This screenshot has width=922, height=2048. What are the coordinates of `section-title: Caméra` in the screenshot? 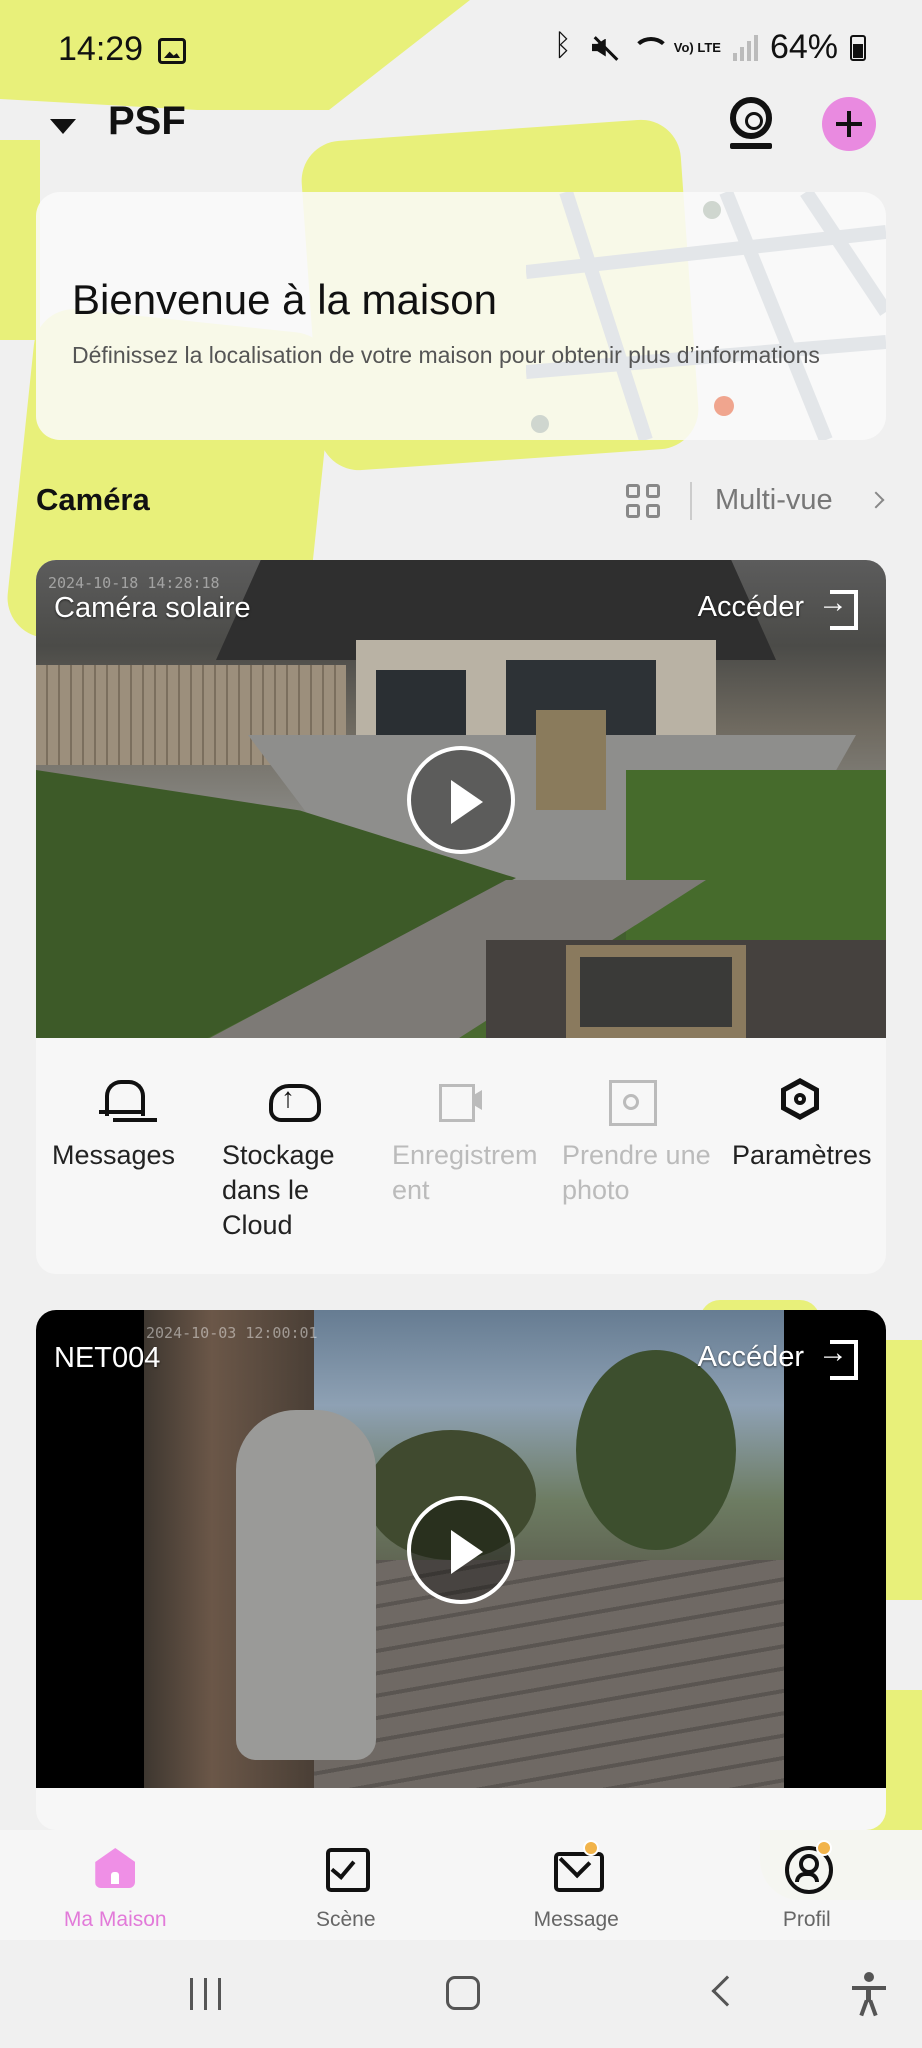 It's located at (93, 499).